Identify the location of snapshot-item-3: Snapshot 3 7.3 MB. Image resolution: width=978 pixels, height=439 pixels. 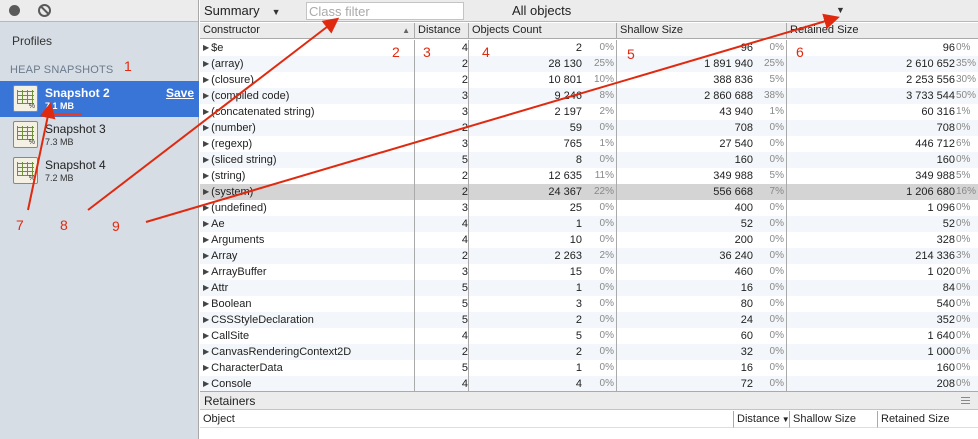
(99, 135).